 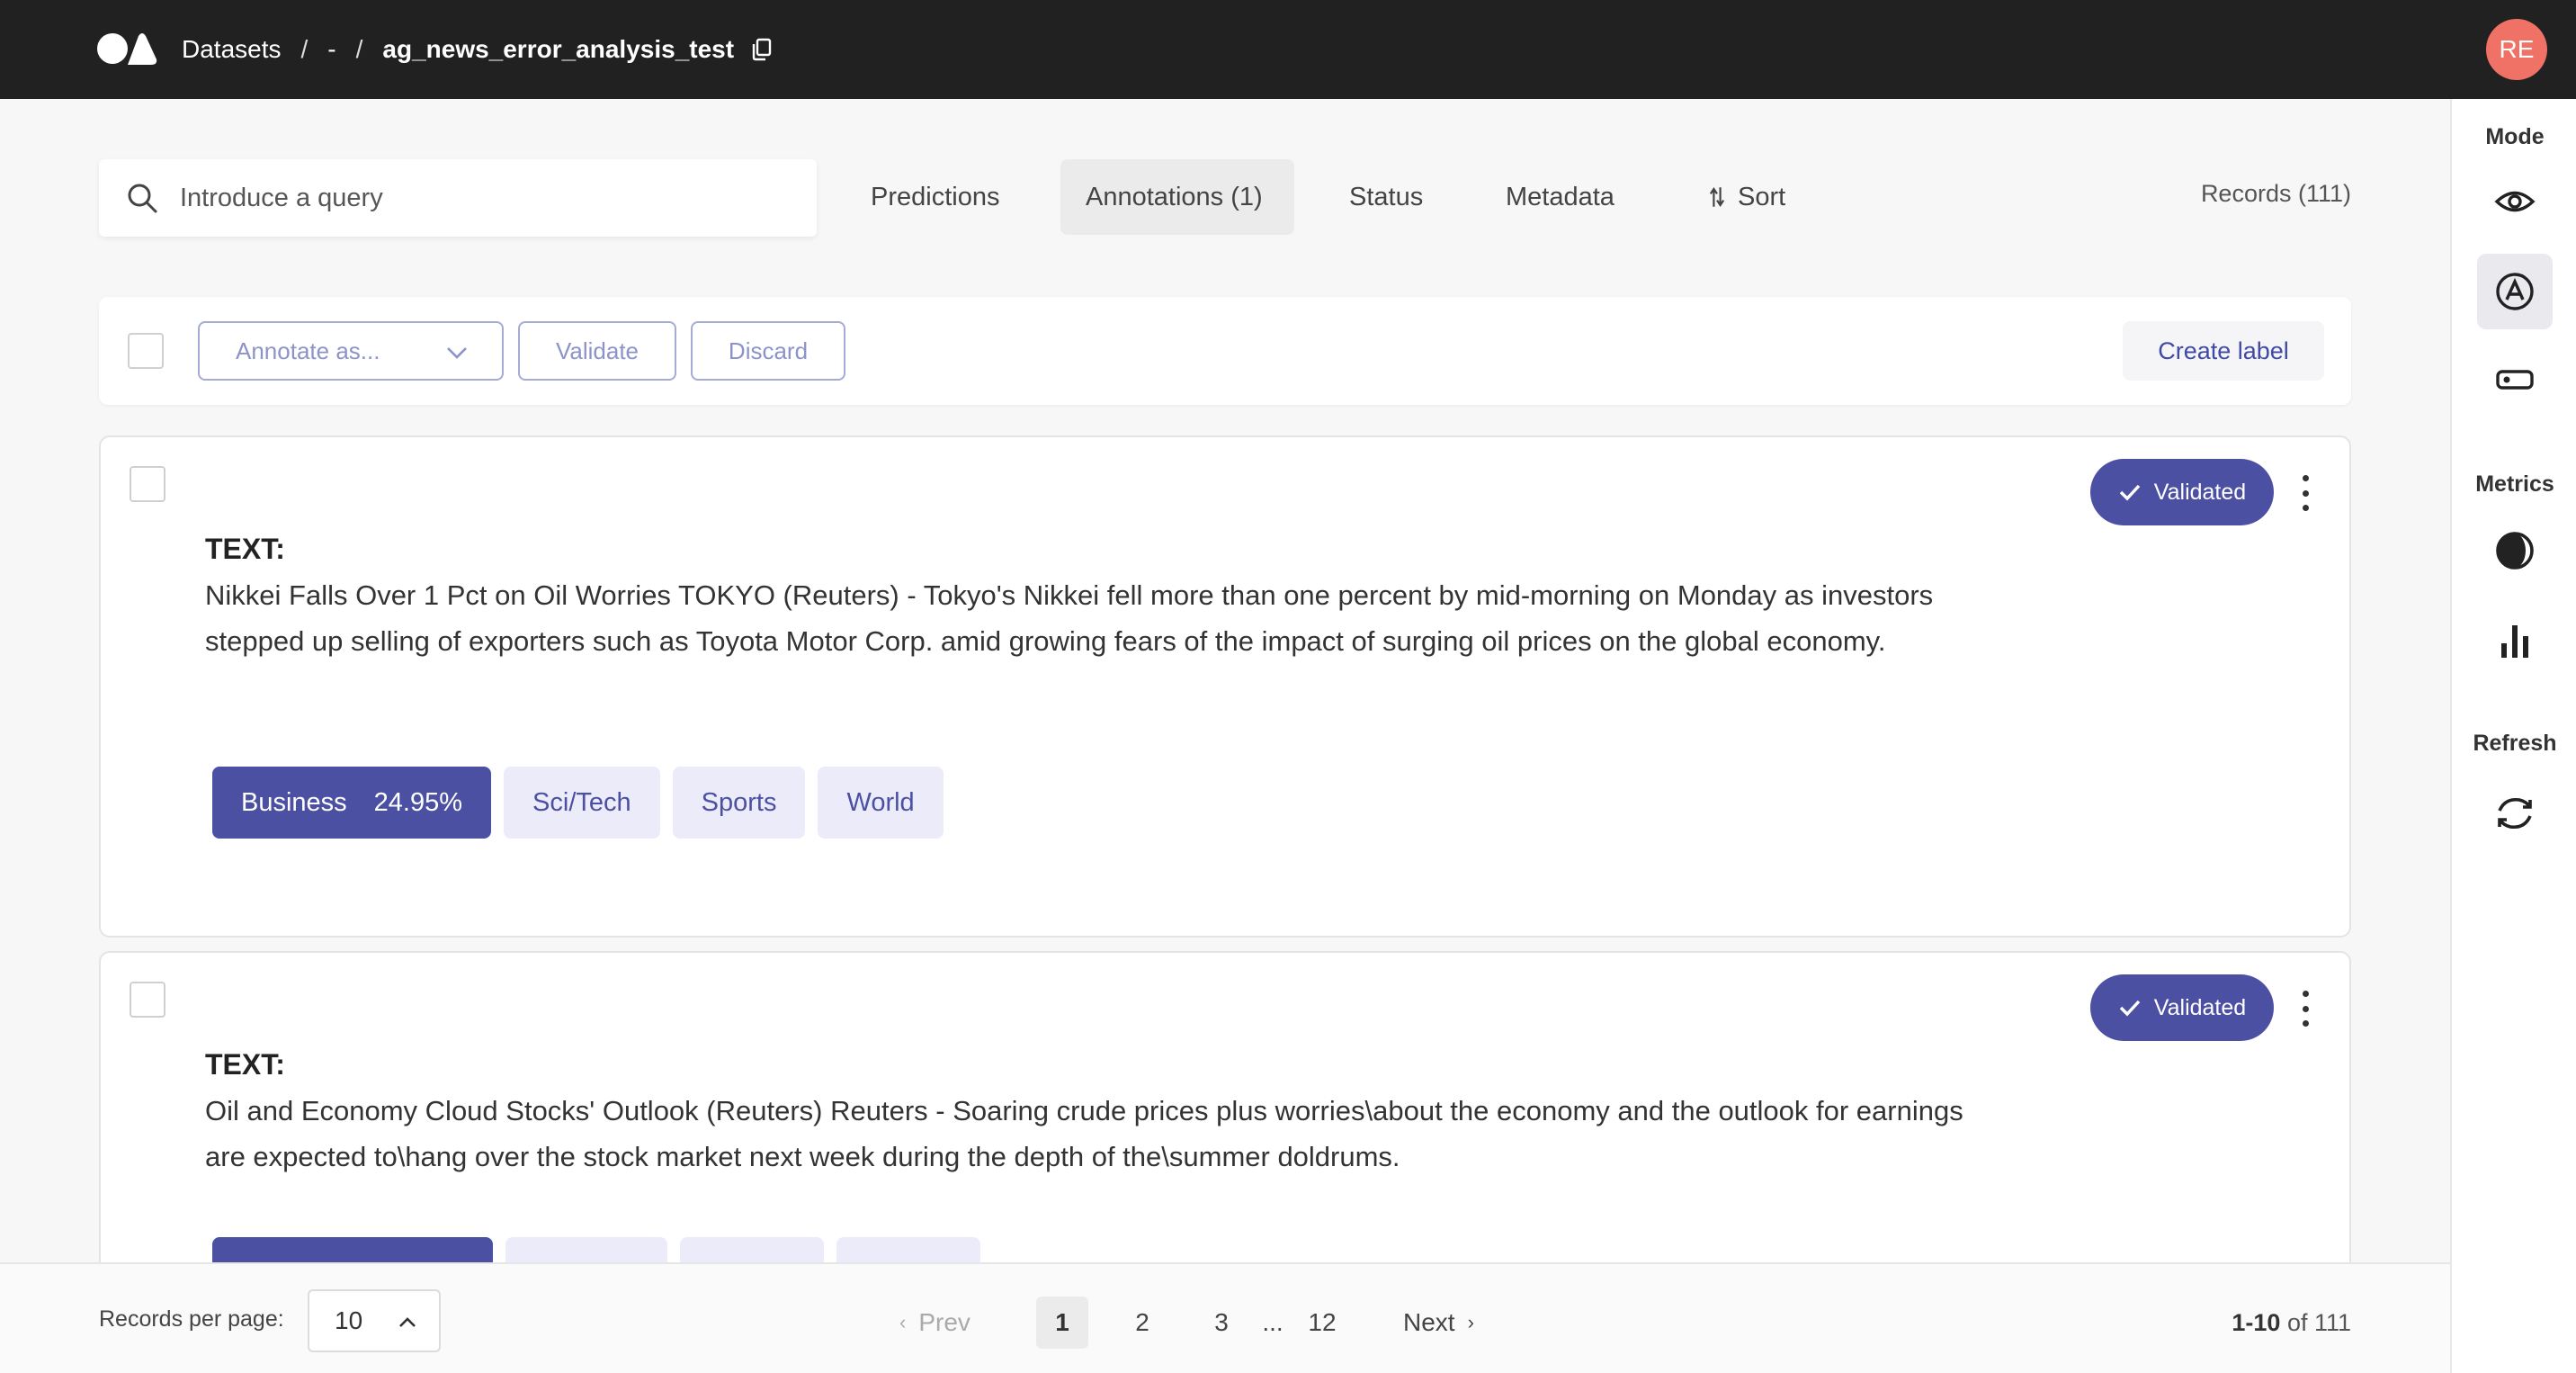 I want to click on filter-annotations: Annotations (1), so click(x=1177, y=197).